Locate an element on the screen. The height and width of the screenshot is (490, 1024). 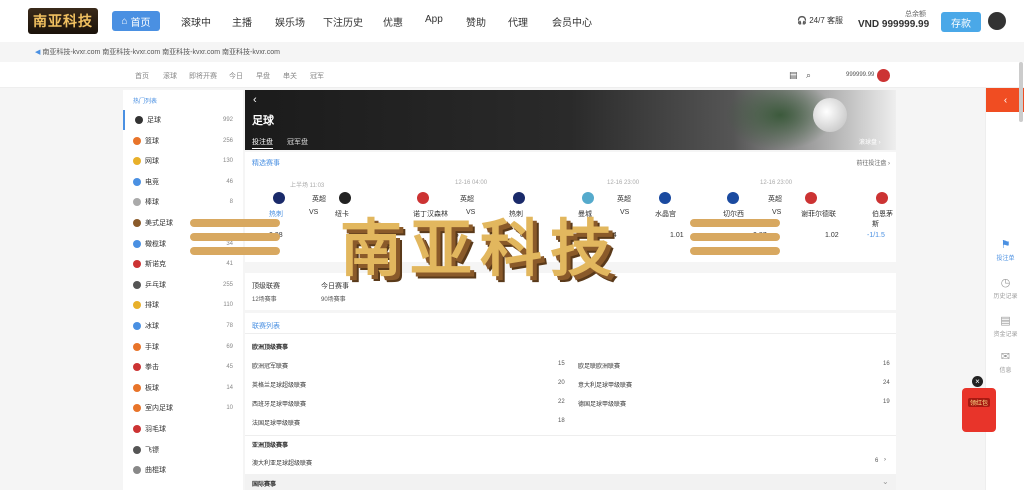
league-row: 欧足联欧洲联赛 is located at coordinates (599, 365).